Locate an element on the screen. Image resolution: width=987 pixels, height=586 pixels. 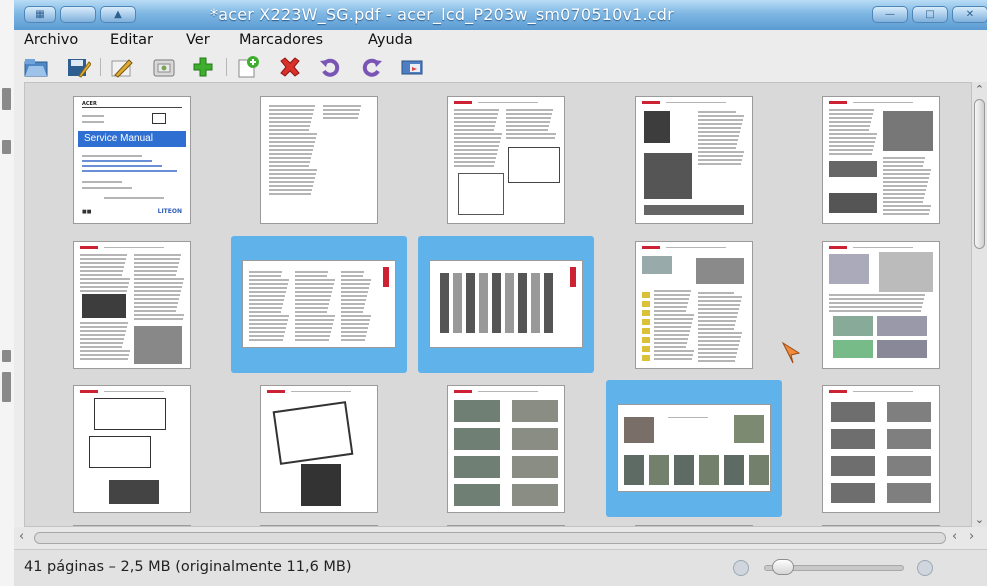
menu-ayuda: Ayuda is located at coordinates (390, 40).